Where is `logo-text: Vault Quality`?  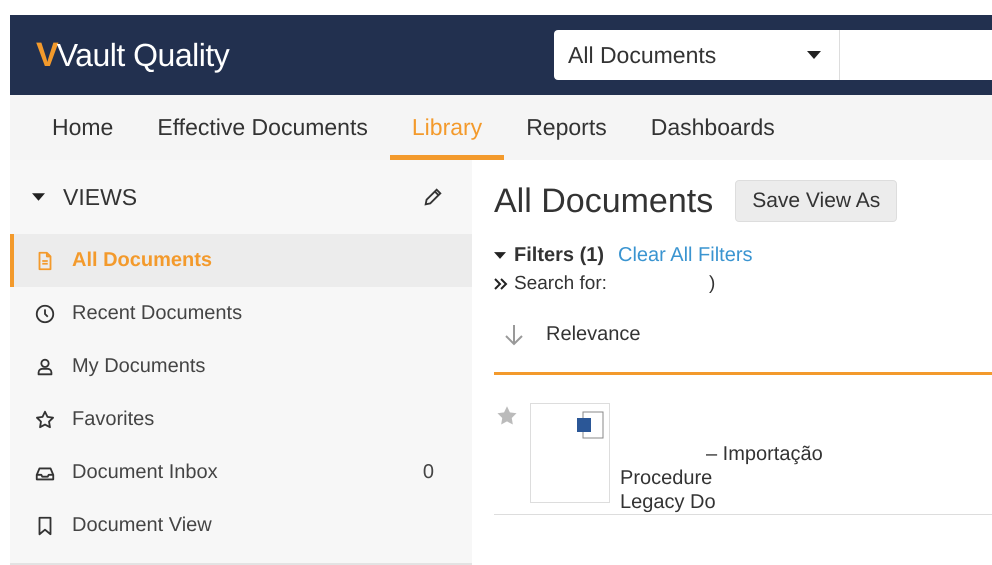 logo-text: Vault Quality is located at coordinates (143, 55).